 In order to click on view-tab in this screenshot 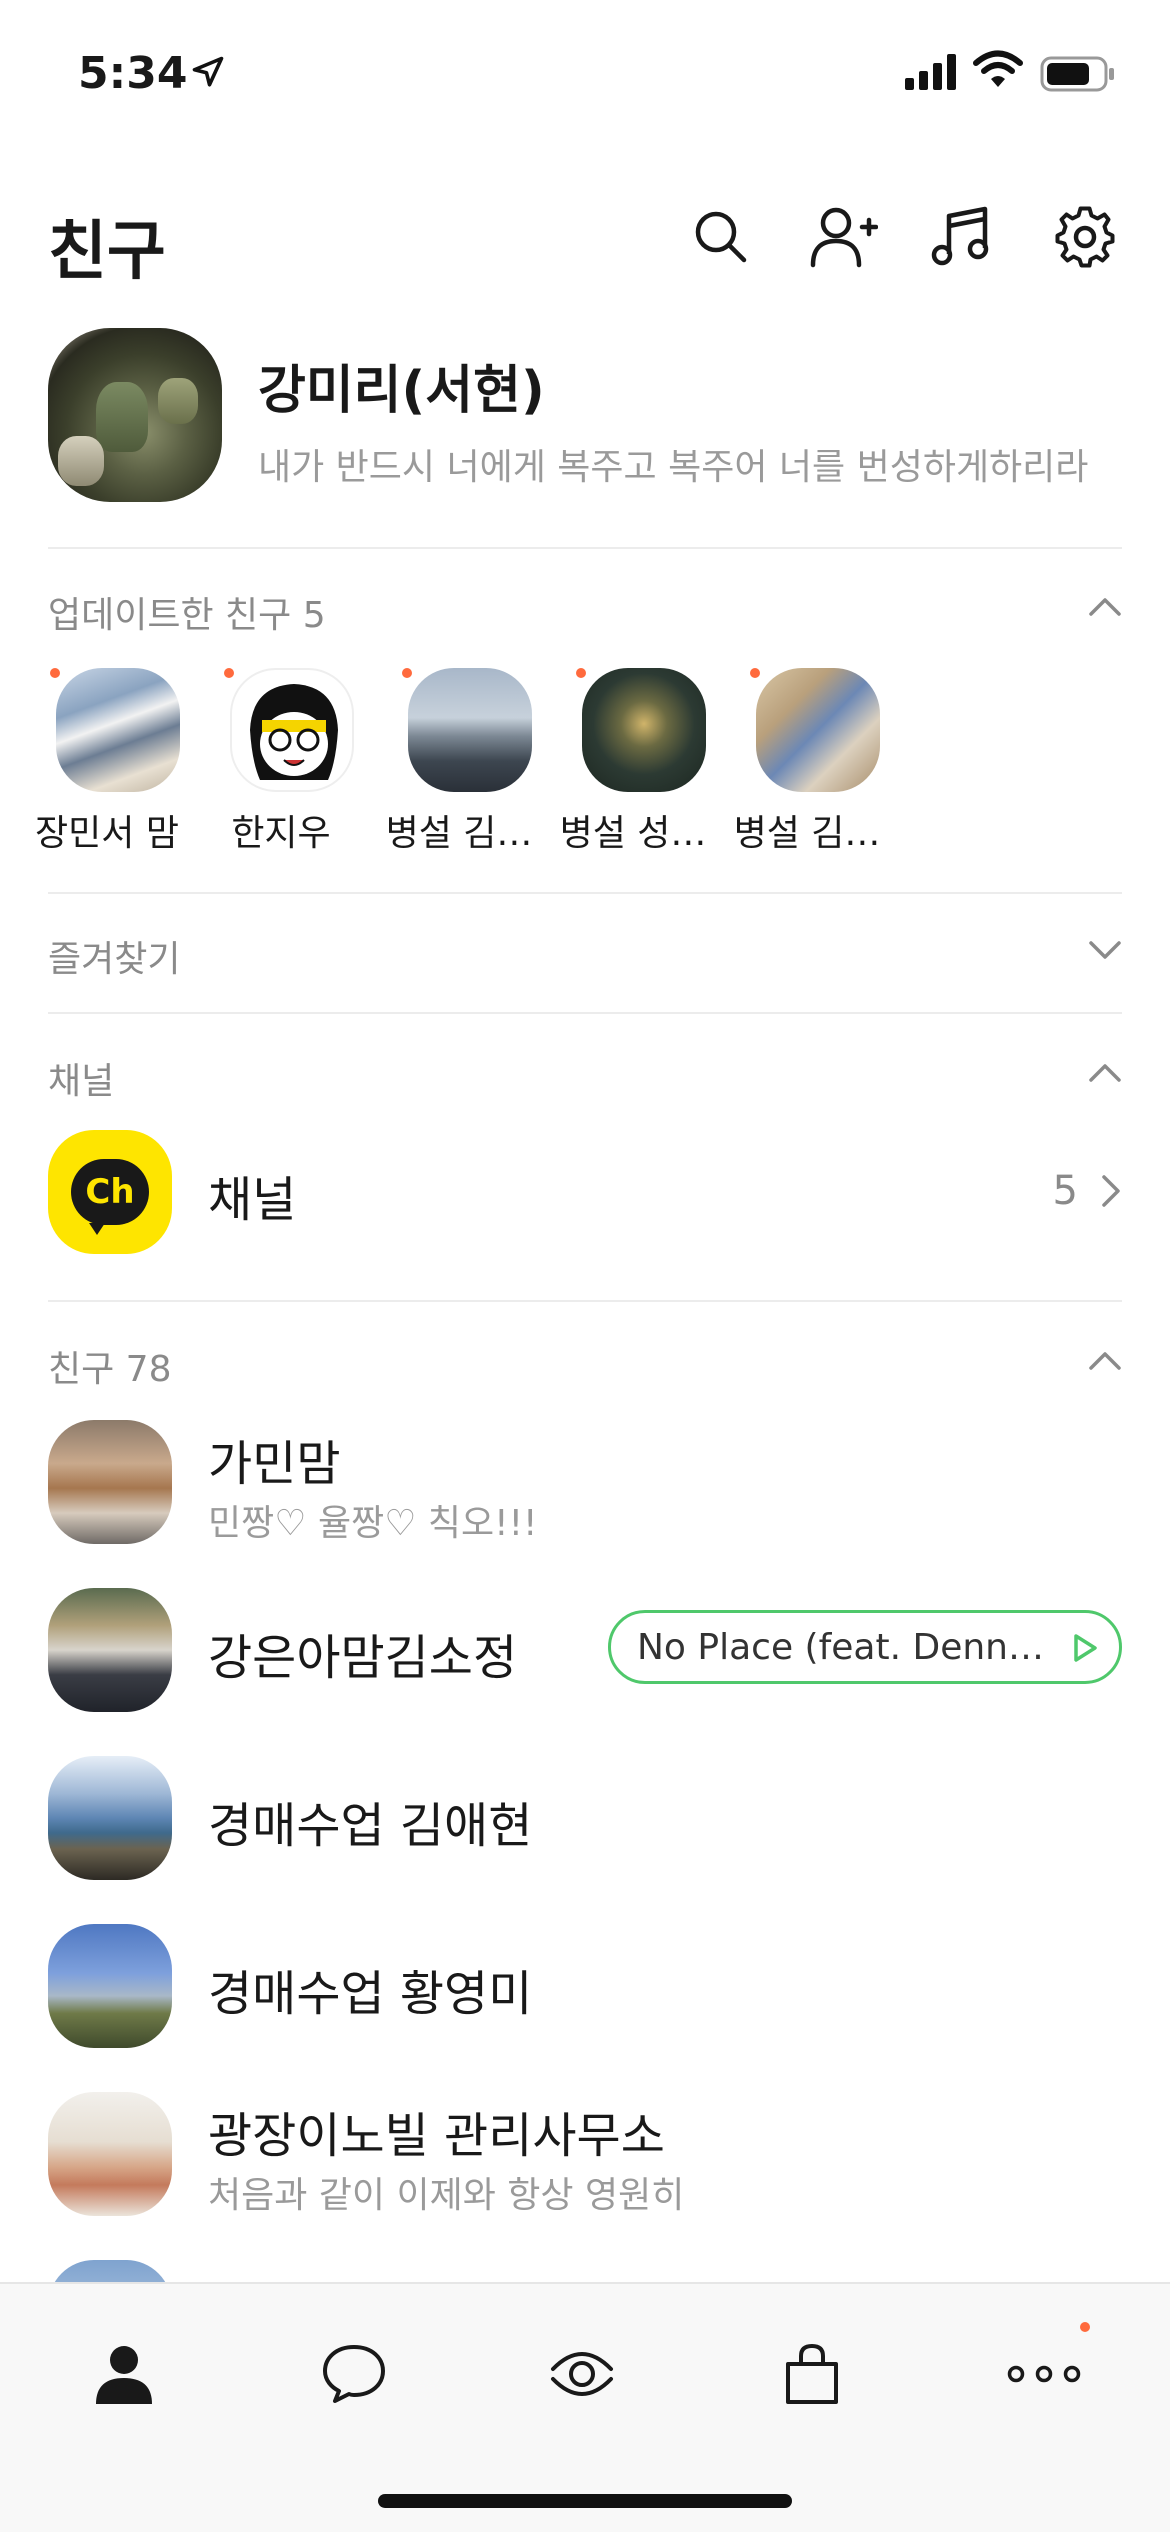, I will do `click(582, 2374)`.